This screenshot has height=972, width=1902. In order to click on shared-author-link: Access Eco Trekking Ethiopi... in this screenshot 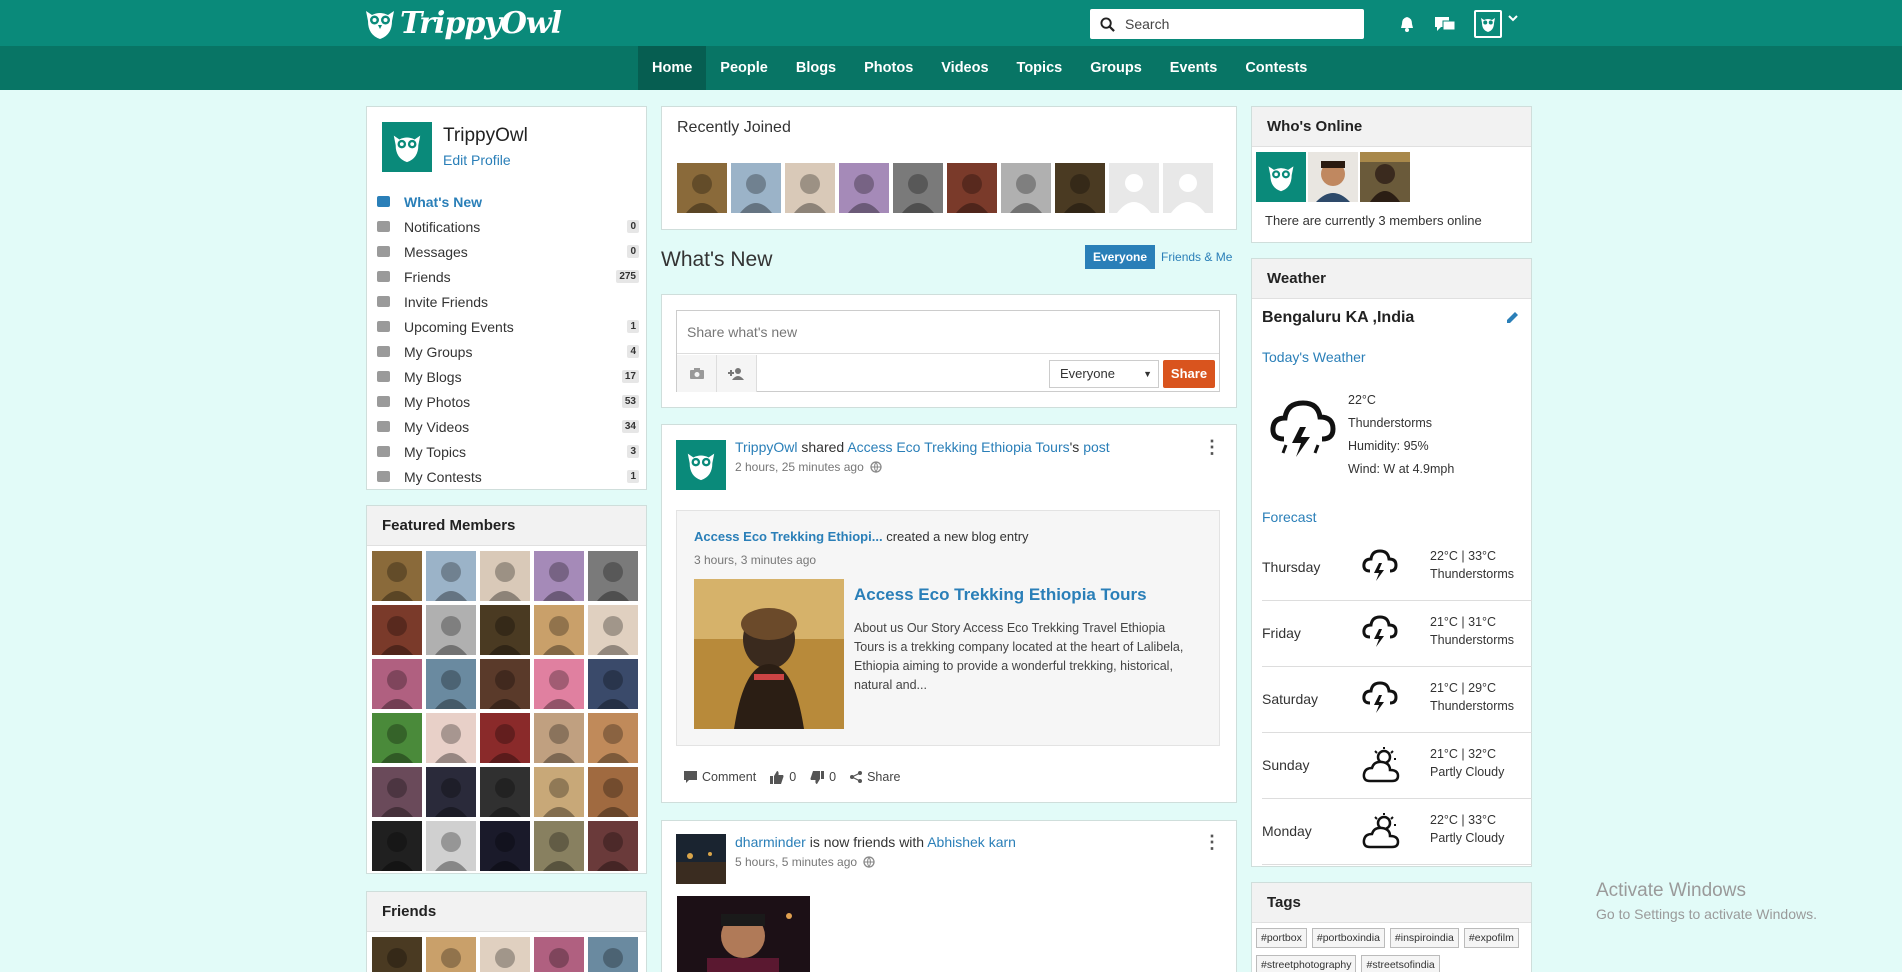, I will do `click(788, 536)`.